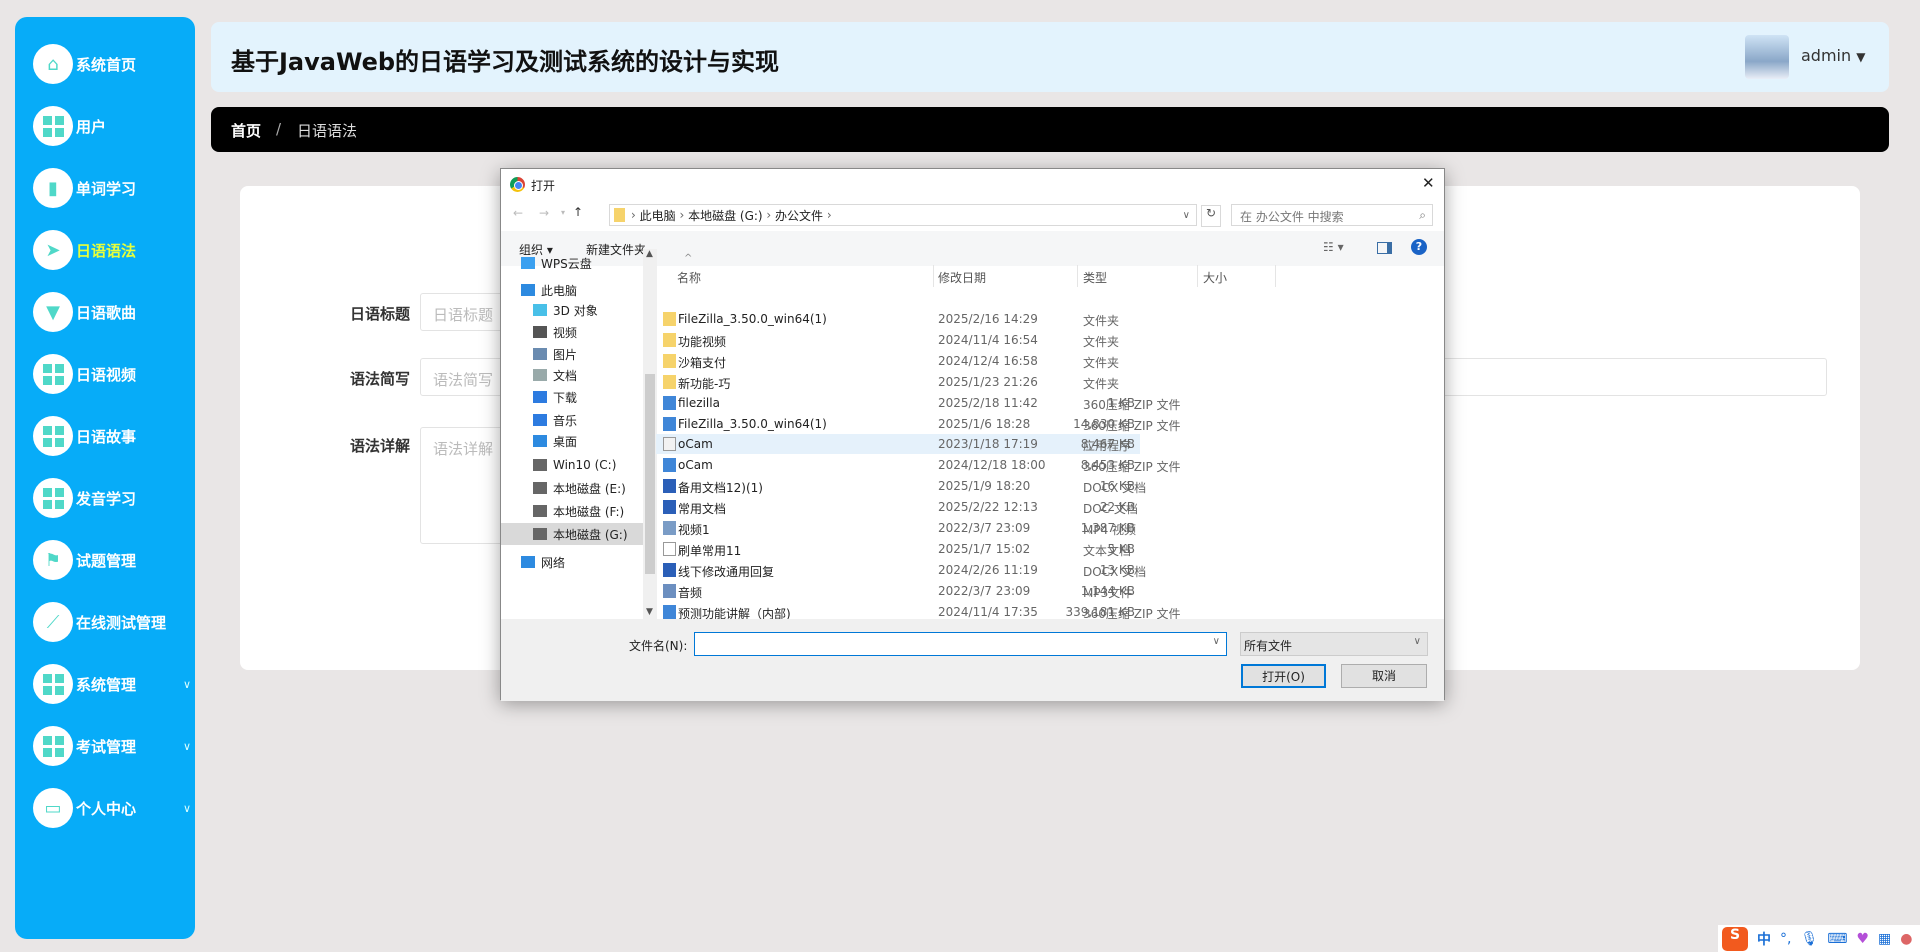  What do you see at coordinates (1767, 57) in the screenshot?
I see `avatar` at bounding box center [1767, 57].